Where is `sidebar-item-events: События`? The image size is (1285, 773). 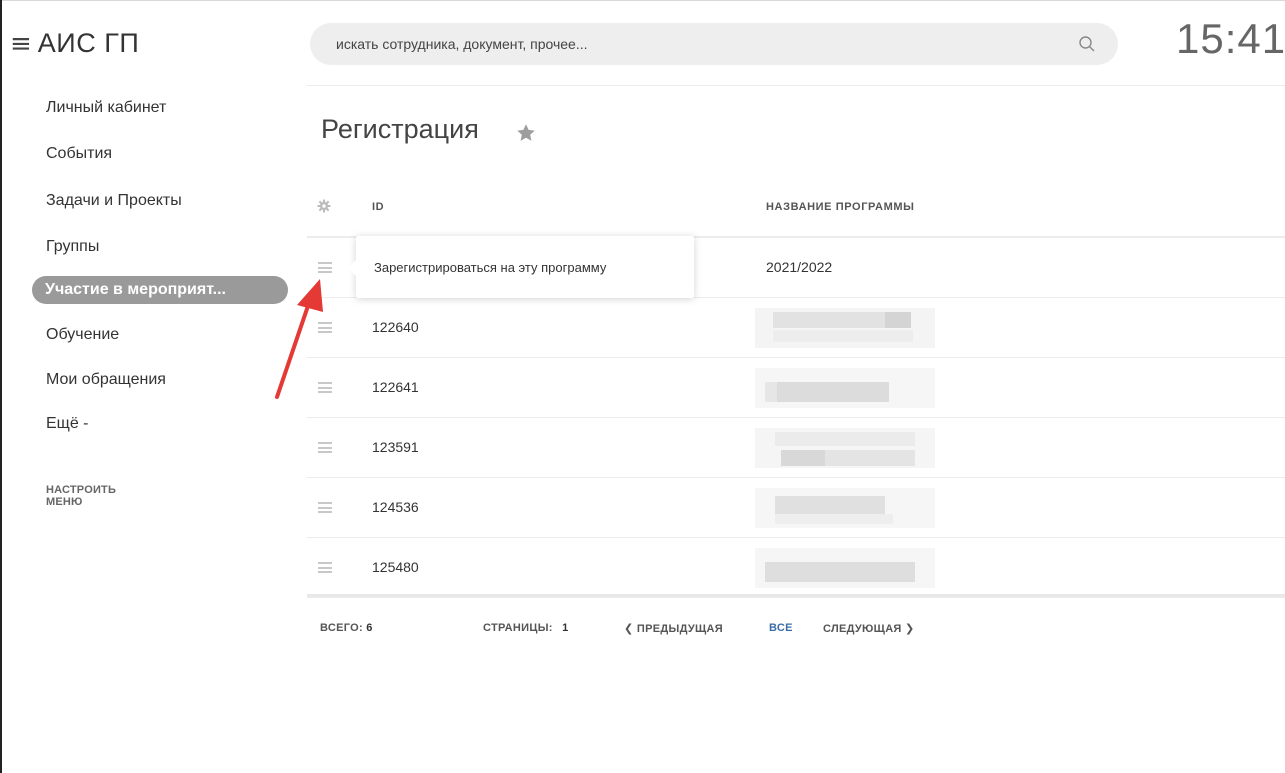
sidebar-item-events: События is located at coordinates (79, 154).